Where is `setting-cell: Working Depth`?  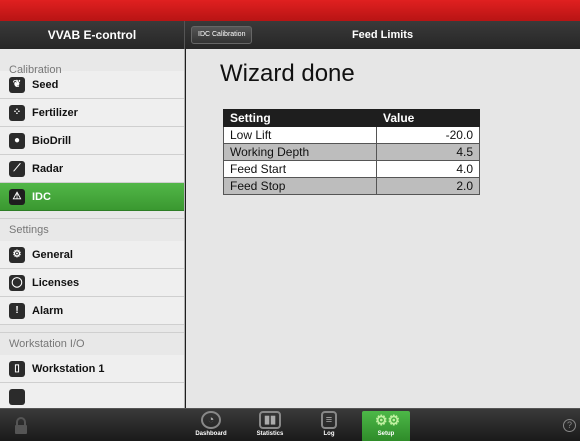 setting-cell: Working Depth is located at coordinates (300, 152).